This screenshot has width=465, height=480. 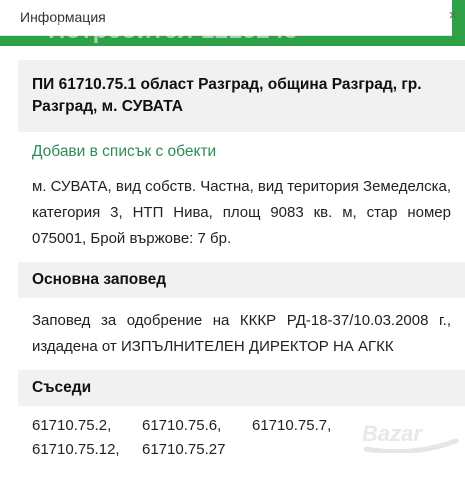 I want to click on add-to-list-link: Добави в списък с обекти, so click(x=241, y=152).